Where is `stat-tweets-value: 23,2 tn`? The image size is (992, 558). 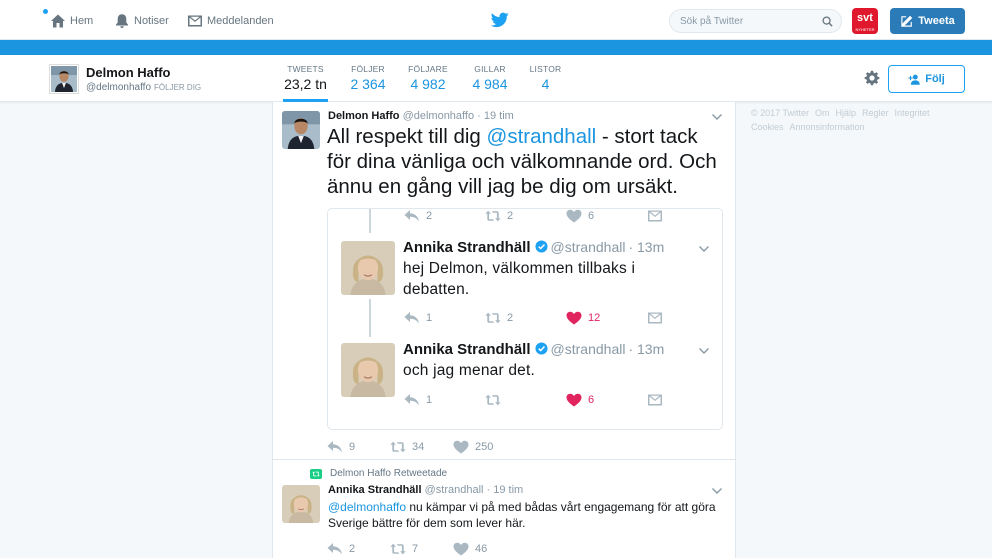
stat-tweets-value: 23,2 tn is located at coordinates (305, 84).